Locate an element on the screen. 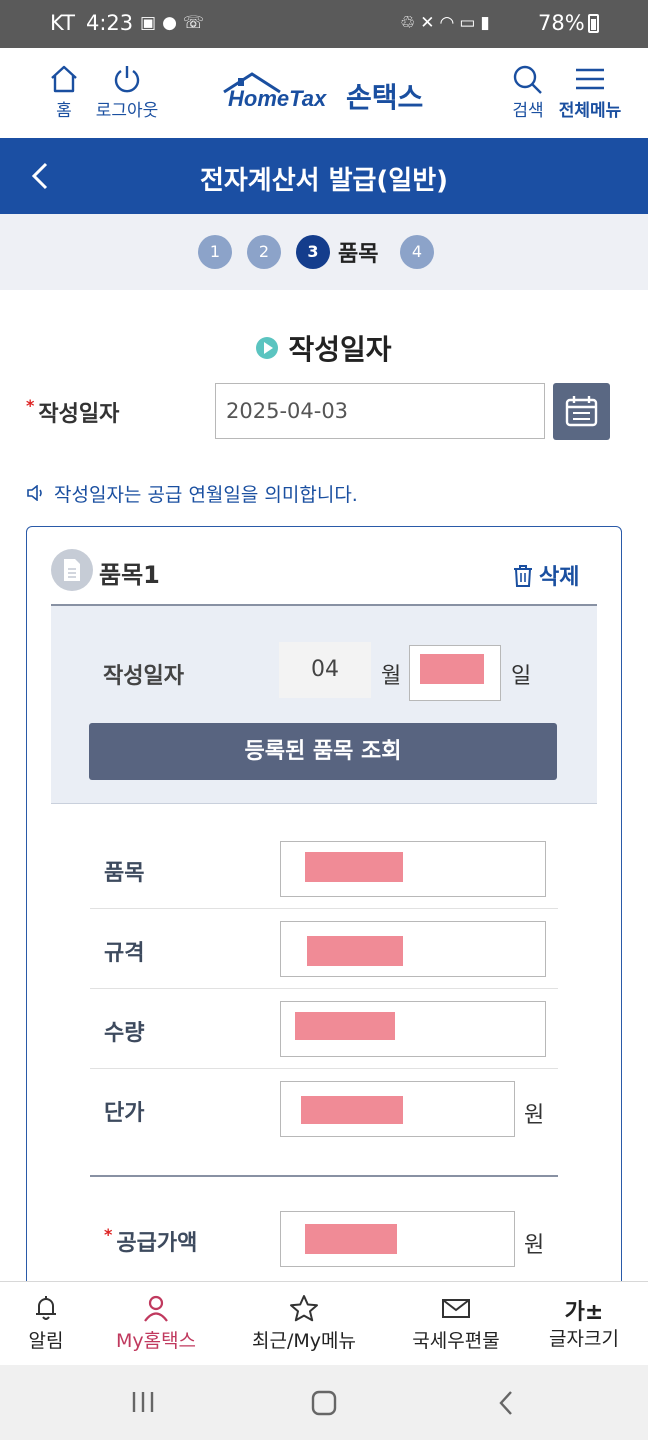 The width and height of the screenshot is (648, 1440). step-3-active: 3 is located at coordinates (313, 252).